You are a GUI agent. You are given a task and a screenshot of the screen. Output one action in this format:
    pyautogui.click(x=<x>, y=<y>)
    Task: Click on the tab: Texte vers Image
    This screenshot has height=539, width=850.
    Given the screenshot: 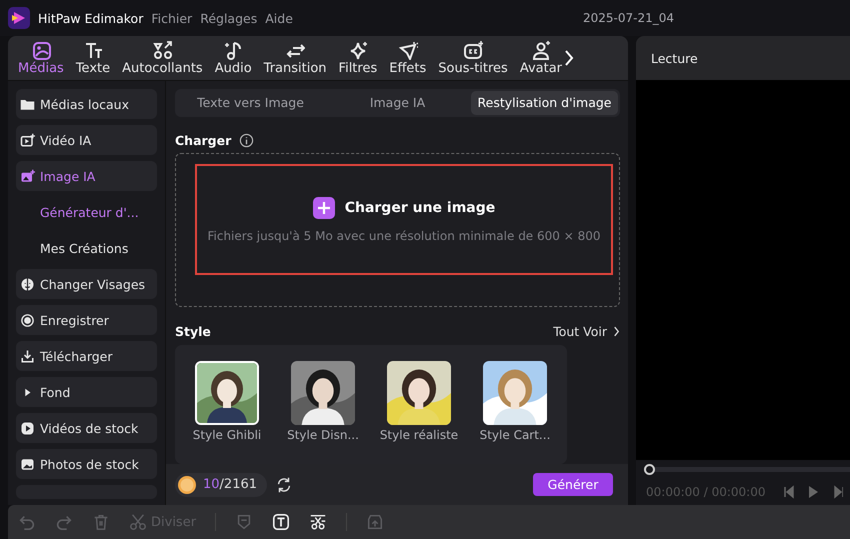 What is the action you would take?
    pyautogui.click(x=250, y=103)
    